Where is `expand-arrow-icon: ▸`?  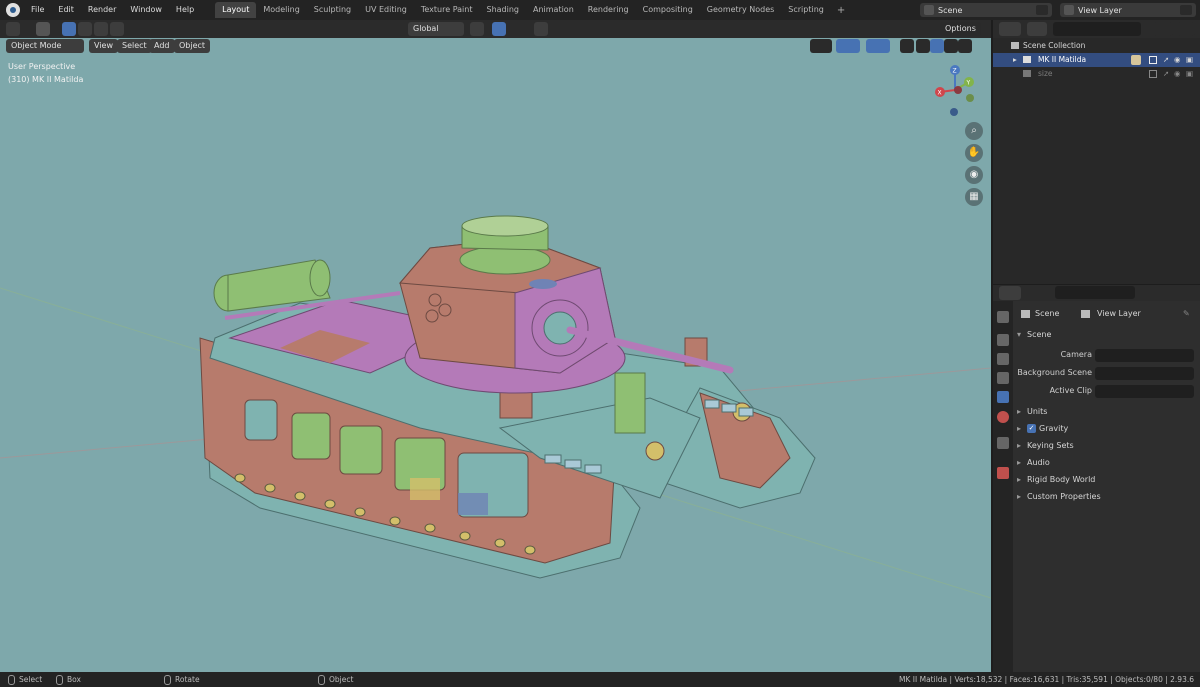 expand-arrow-icon: ▸ is located at coordinates (1015, 60).